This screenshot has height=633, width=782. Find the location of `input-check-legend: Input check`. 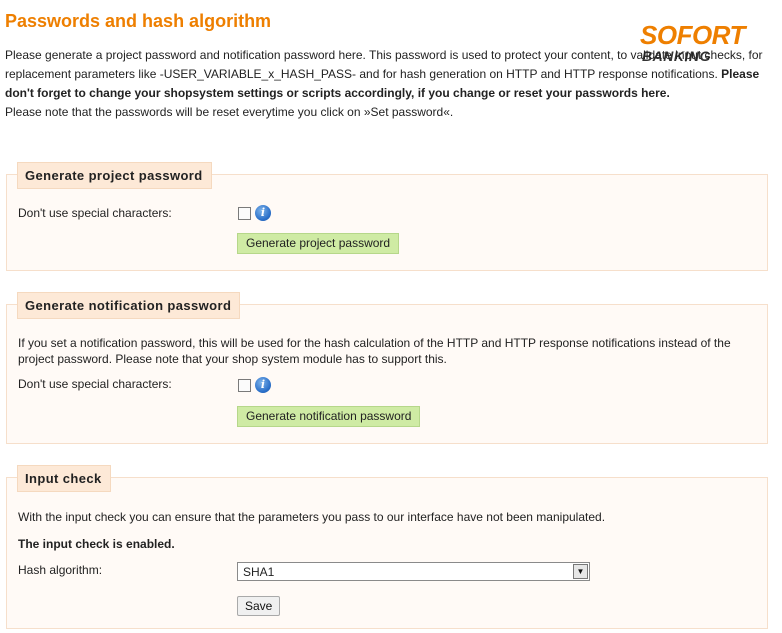

input-check-legend: Input check is located at coordinates (64, 478).